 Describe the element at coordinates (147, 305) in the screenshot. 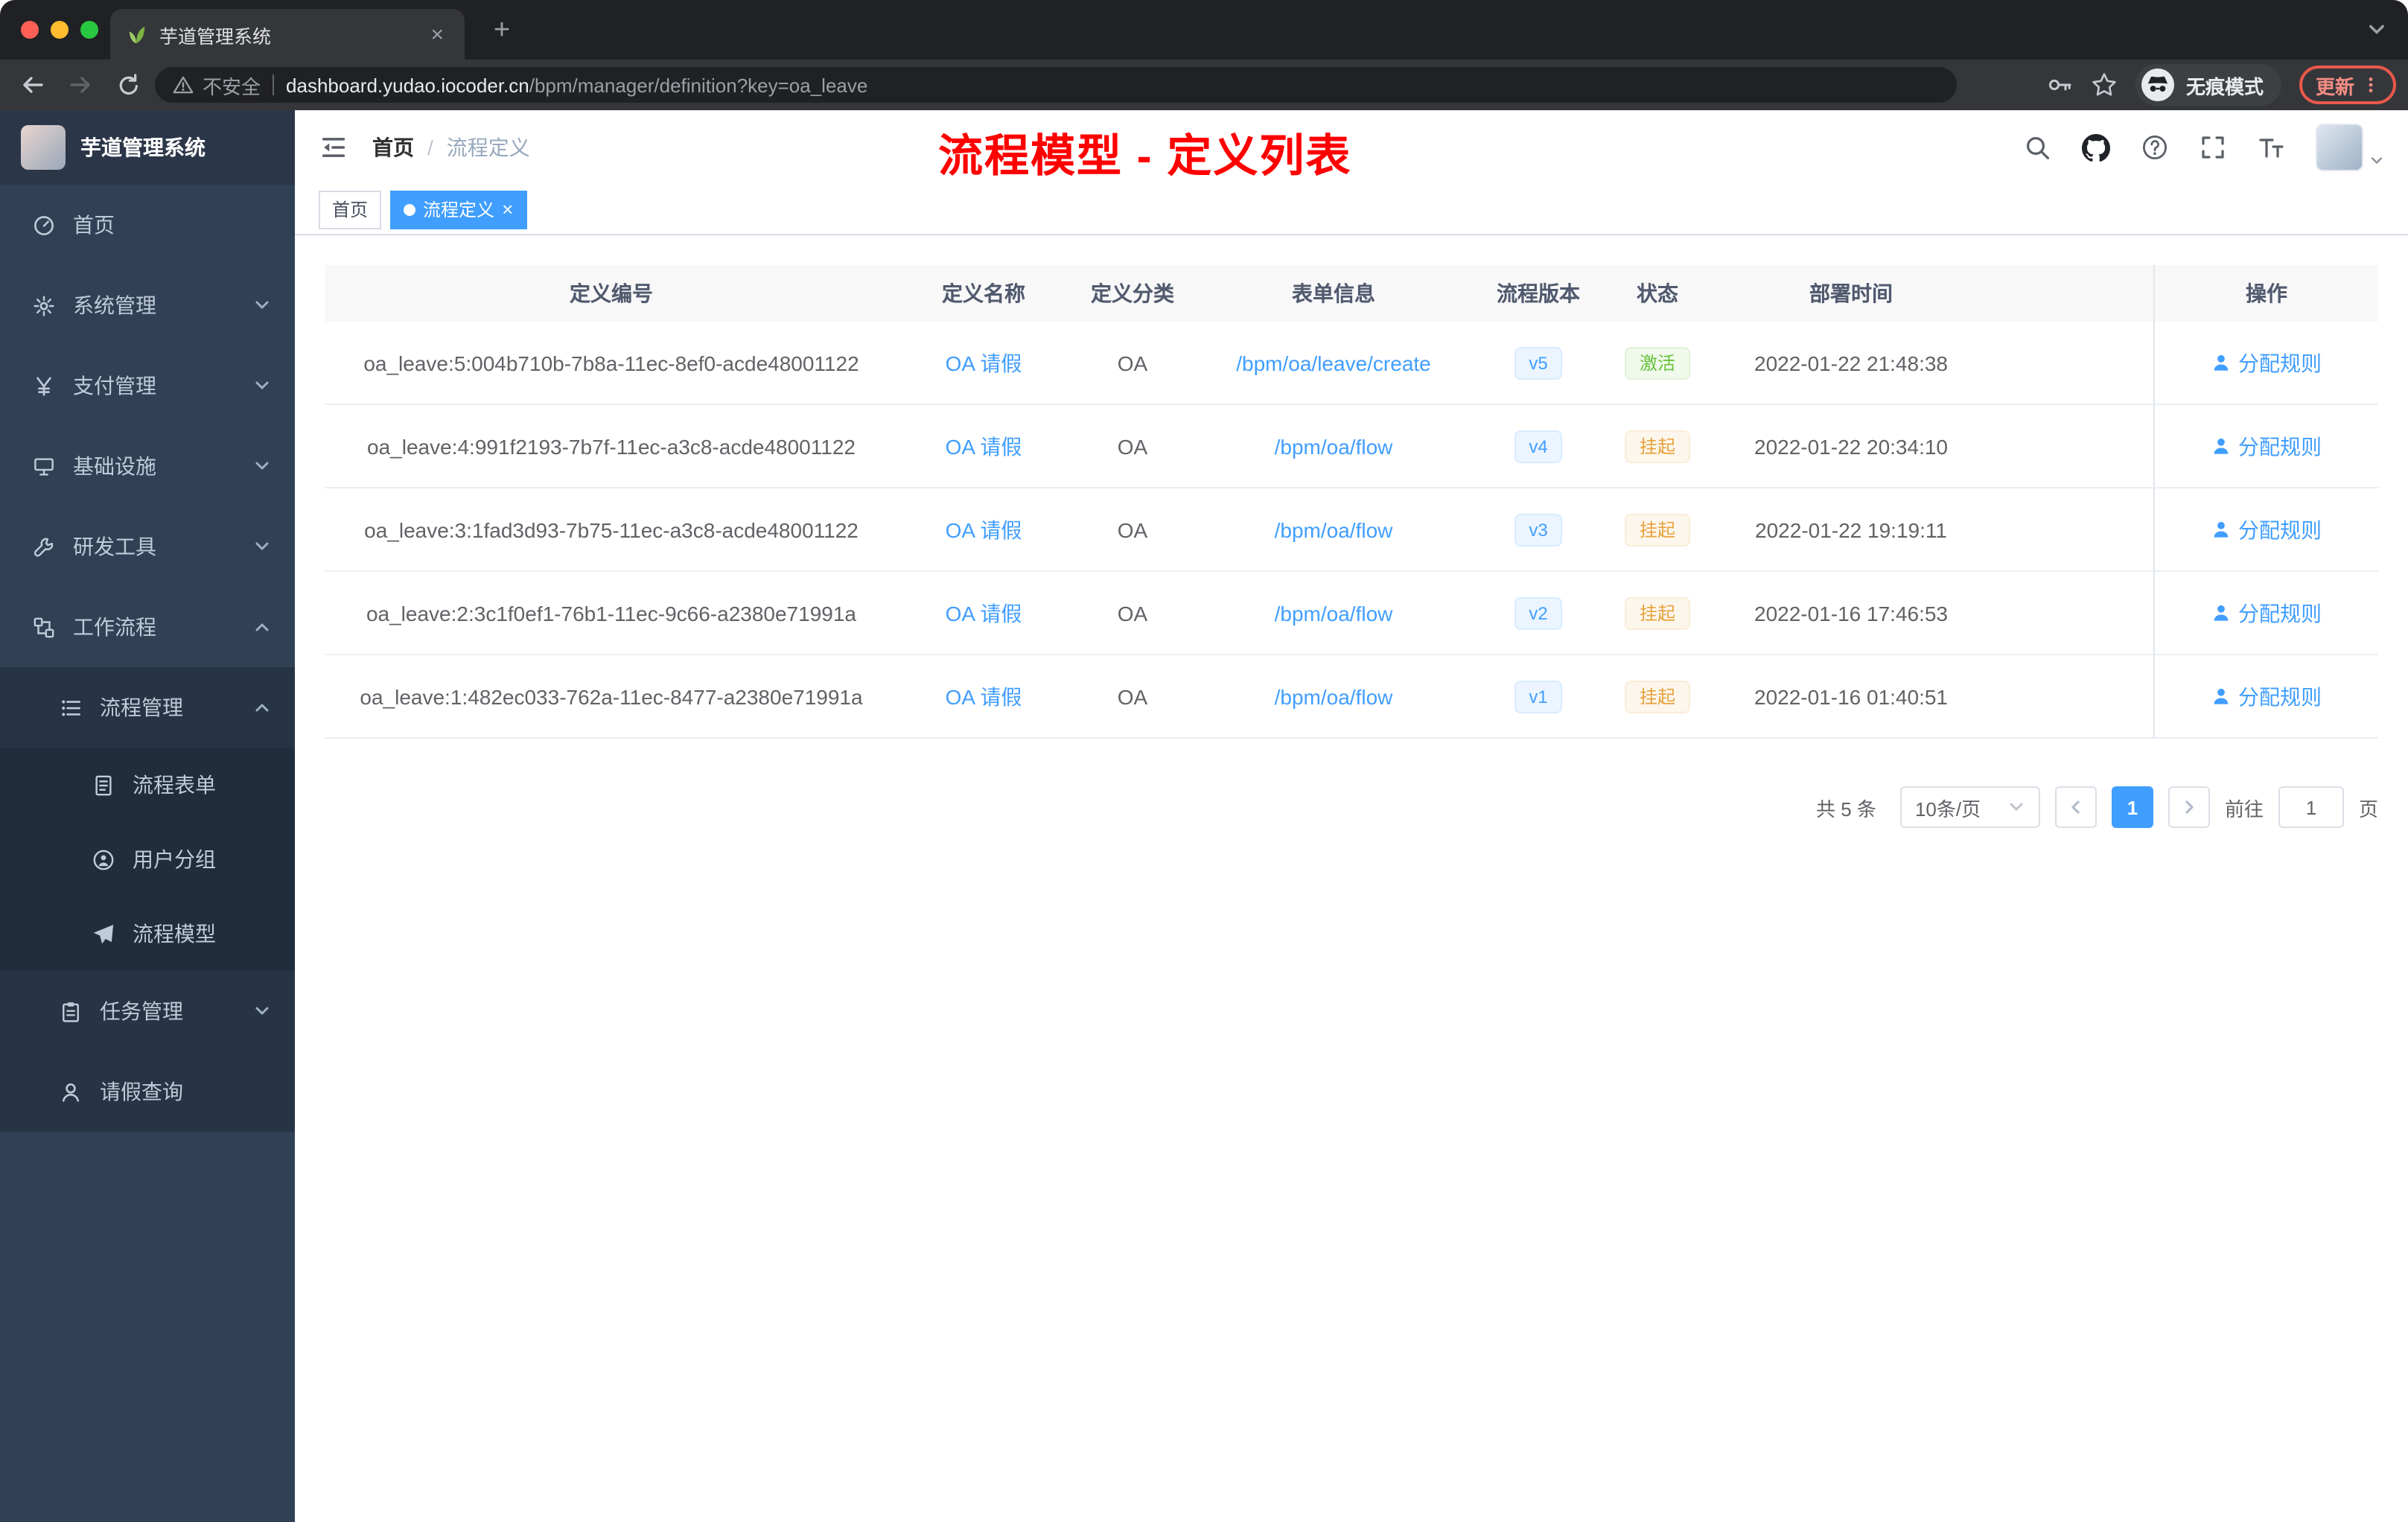

I see `sidebar-item-system-management: 系统管理` at that location.